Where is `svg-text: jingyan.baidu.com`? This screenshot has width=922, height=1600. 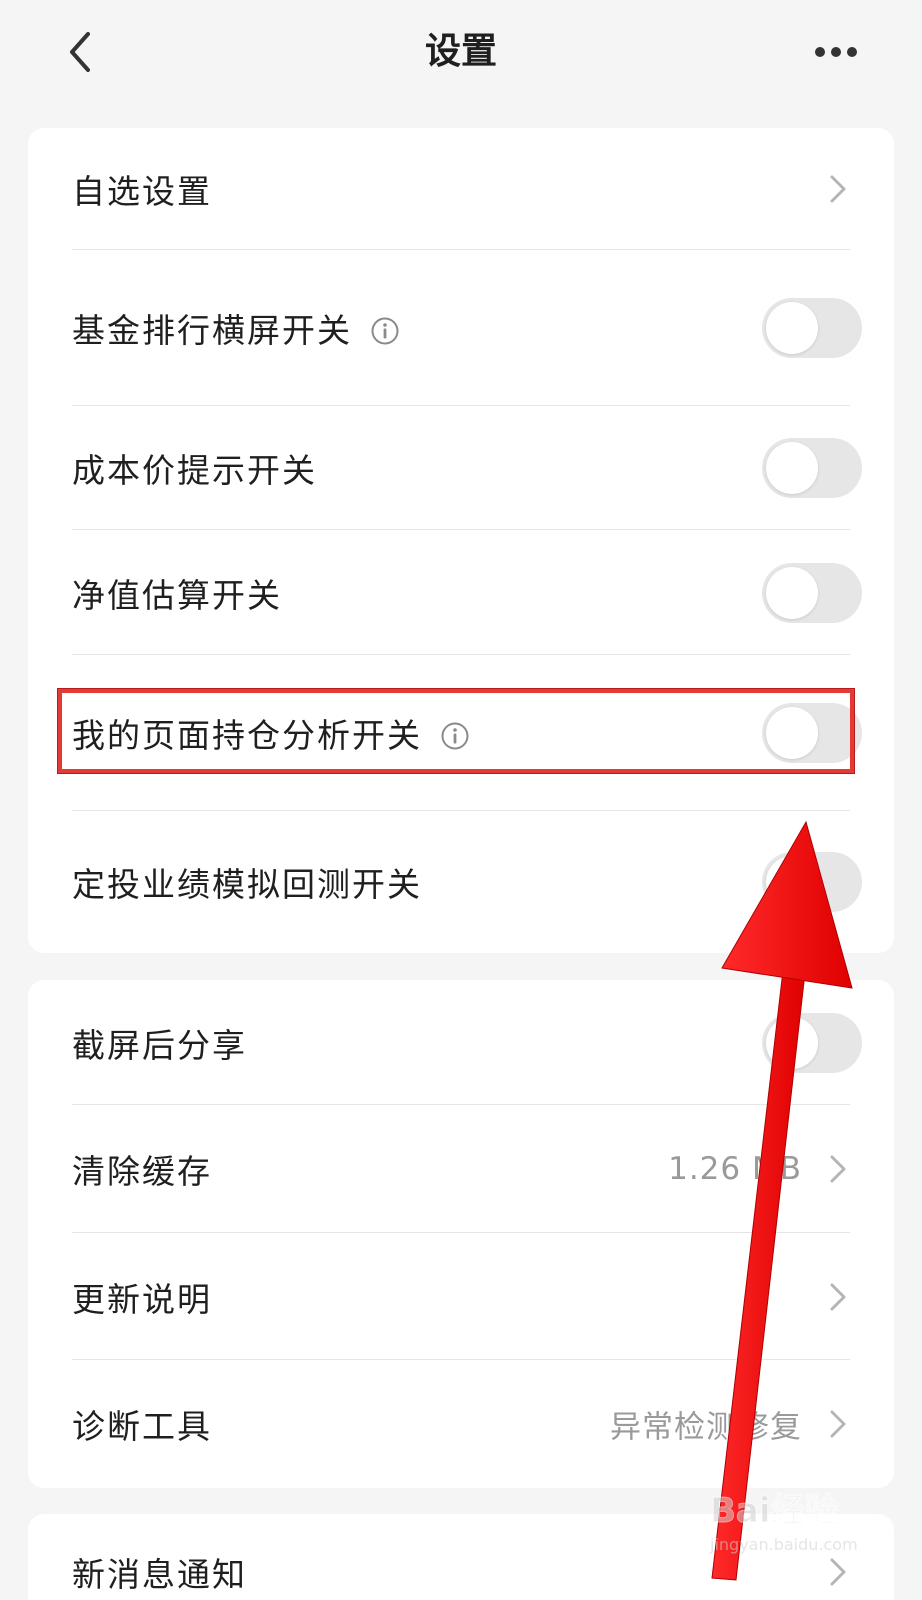
svg-text: jingyan.baidu.com is located at coordinates (783, 1544).